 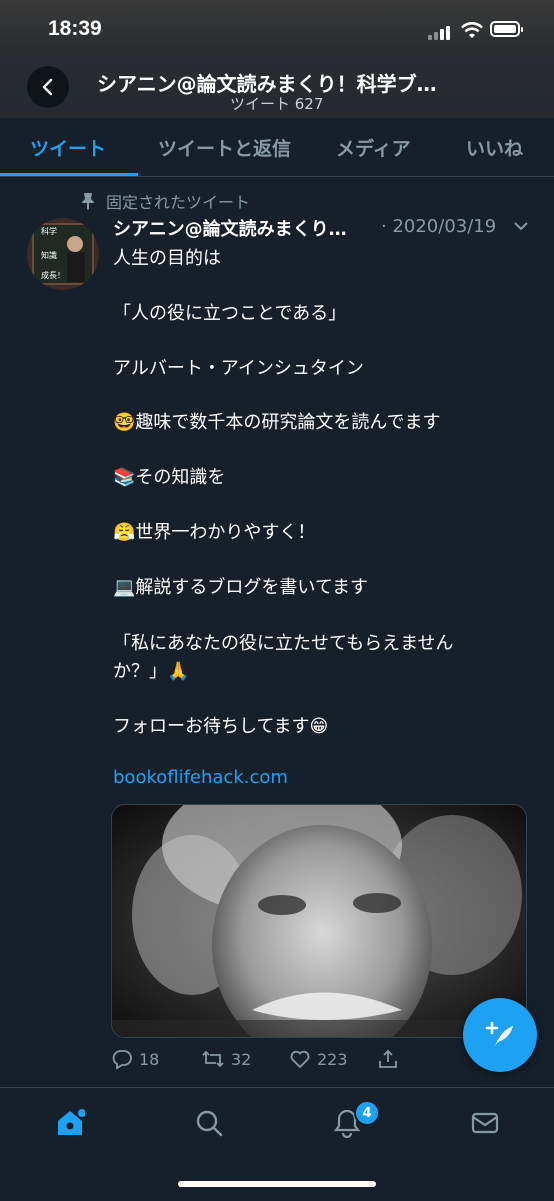 What do you see at coordinates (214, 532) in the screenshot?
I see `tweet-line: 😤世界一わかりやすく！` at bounding box center [214, 532].